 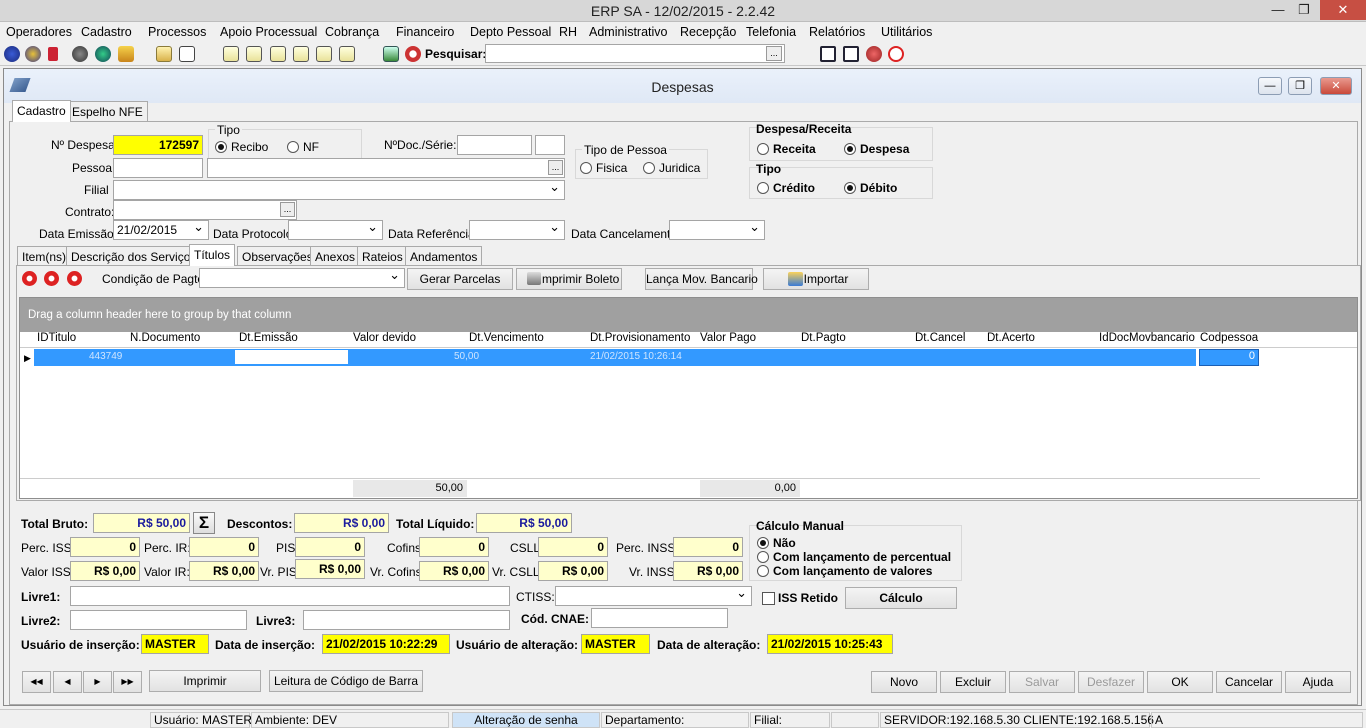 I want to click on perc-inss-field: 0, so click(x=708, y=547).